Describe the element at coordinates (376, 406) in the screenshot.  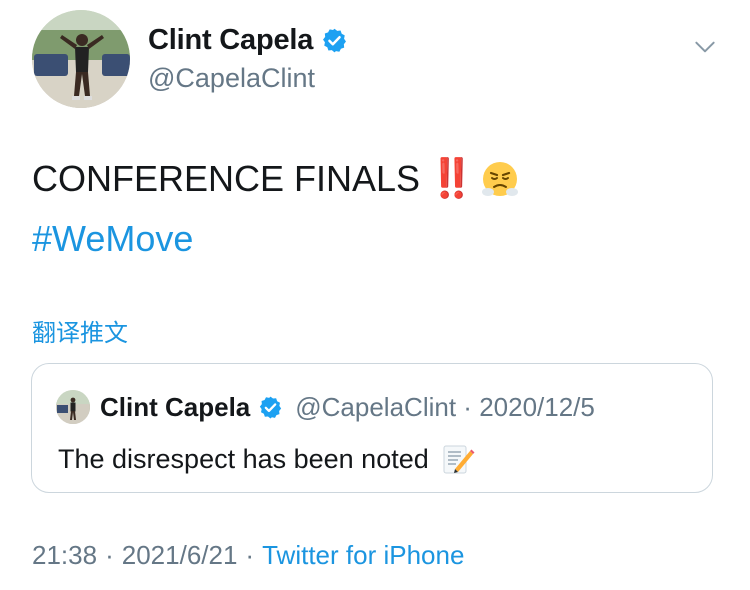
I see `quoted-handle: @CapelaClint` at that location.